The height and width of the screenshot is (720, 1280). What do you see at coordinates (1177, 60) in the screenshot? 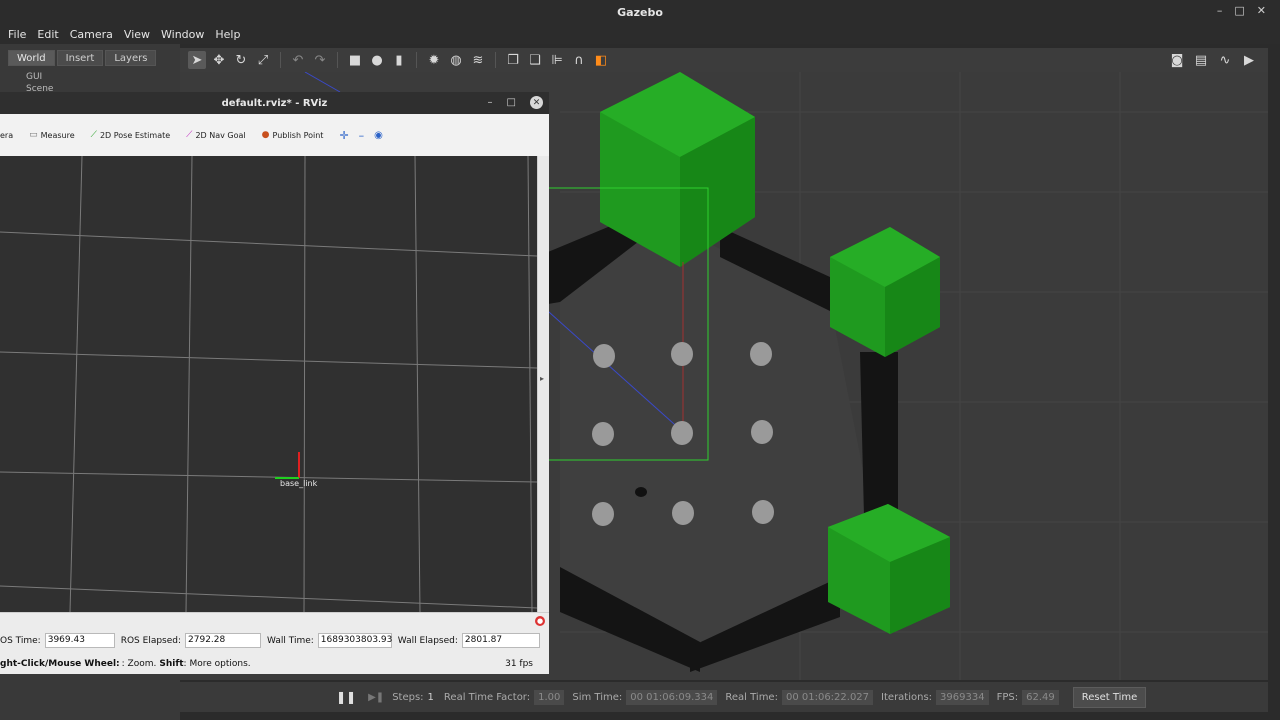
I see `screenshot-icon: ◙` at bounding box center [1177, 60].